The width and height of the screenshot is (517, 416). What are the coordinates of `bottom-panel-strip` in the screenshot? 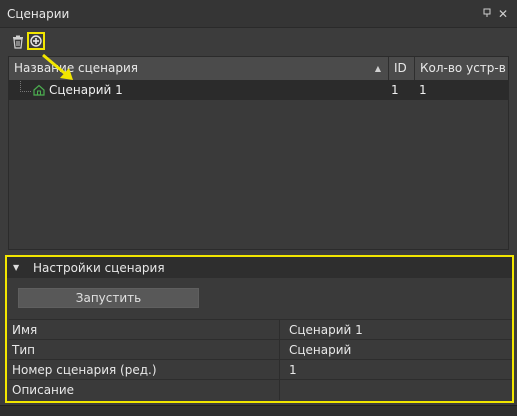 It's located at (258, 410).